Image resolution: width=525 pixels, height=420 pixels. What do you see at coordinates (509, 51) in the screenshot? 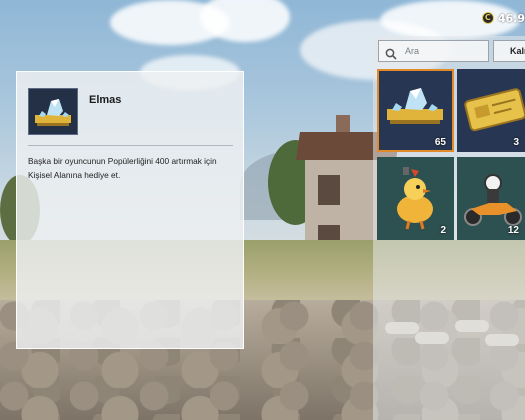
I see `filter-button: Kalı` at bounding box center [509, 51].